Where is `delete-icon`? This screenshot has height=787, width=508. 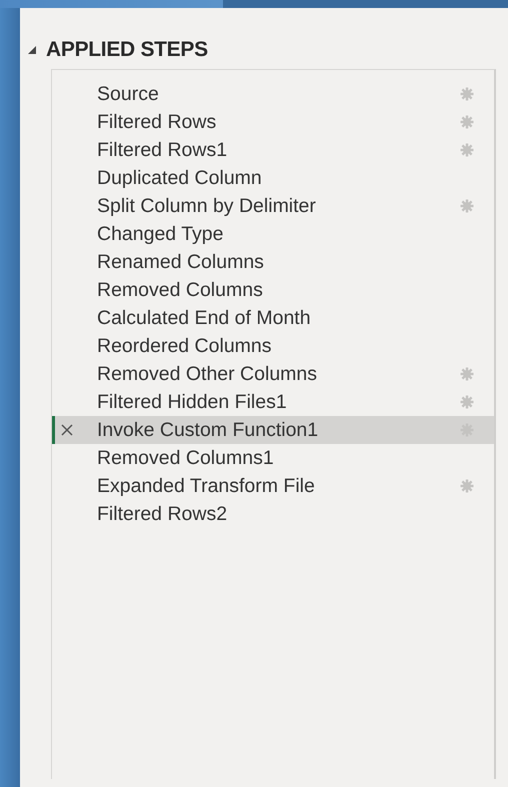 delete-icon is located at coordinates (67, 430).